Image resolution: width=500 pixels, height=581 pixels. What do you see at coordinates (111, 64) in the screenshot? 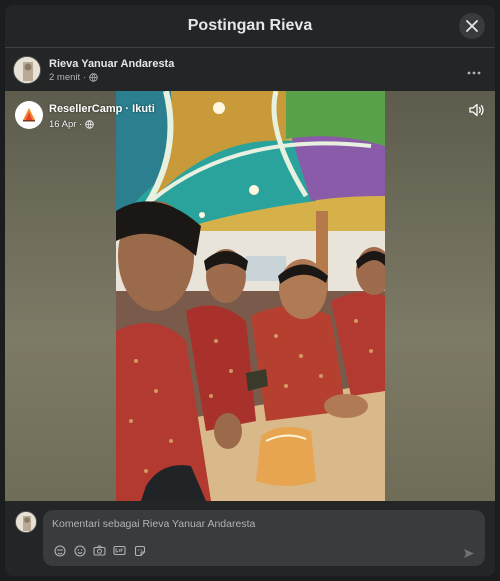
I see `author-name: Rieva Yanuar Andaresta` at bounding box center [111, 64].